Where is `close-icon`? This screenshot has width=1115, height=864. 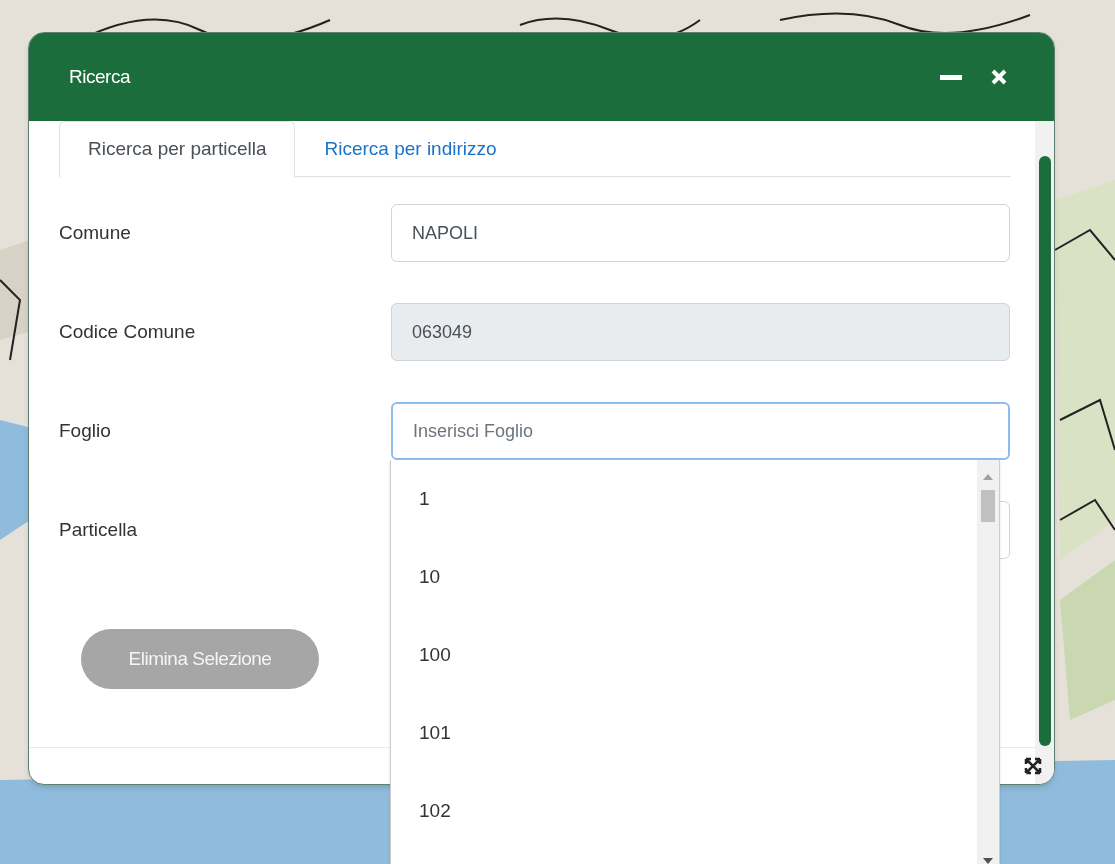
close-icon is located at coordinates (999, 77).